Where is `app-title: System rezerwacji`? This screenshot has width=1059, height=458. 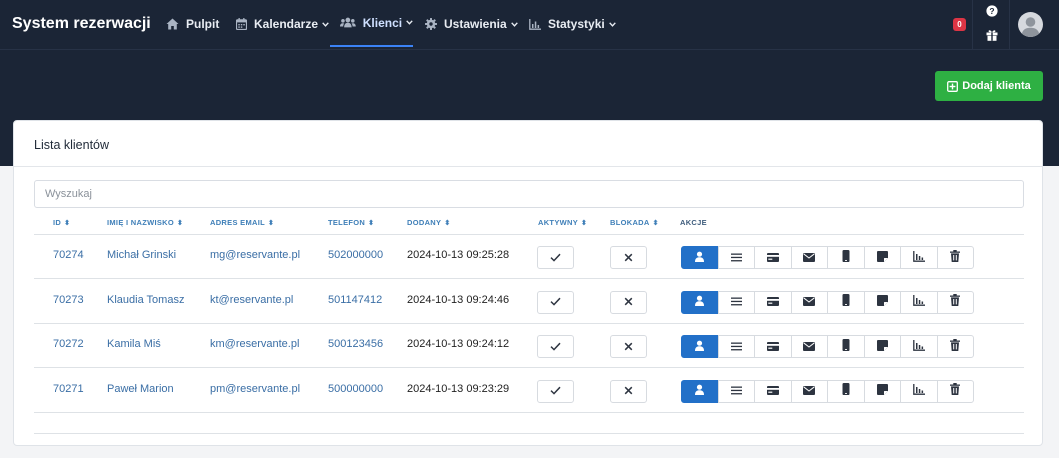 app-title: System rezerwacji is located at coordinates (81, 24).